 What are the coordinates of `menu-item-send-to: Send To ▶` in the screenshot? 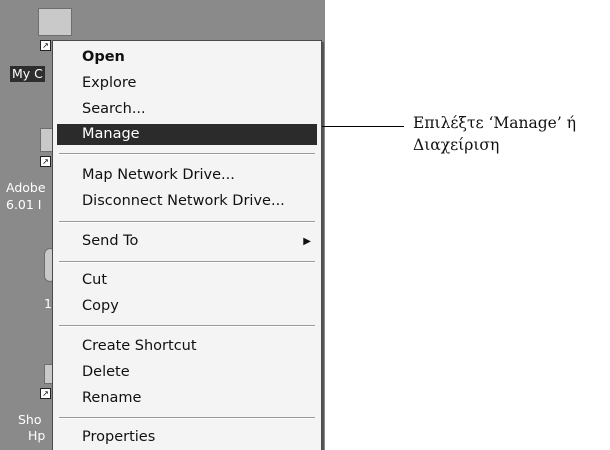 It's located at (187, 241).